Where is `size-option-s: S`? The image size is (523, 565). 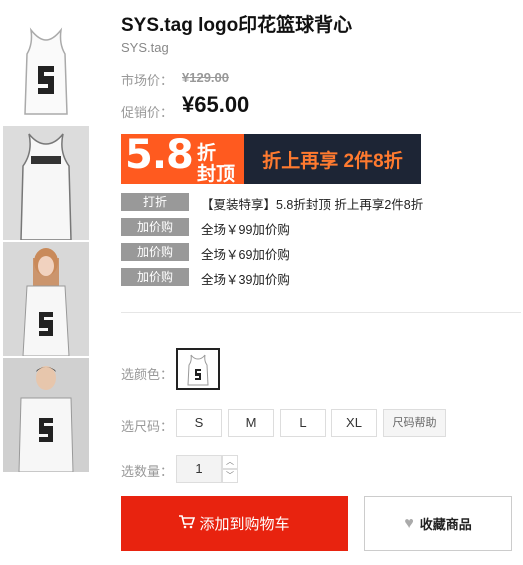 size-option-s: S is located at coordinates (199, 423).